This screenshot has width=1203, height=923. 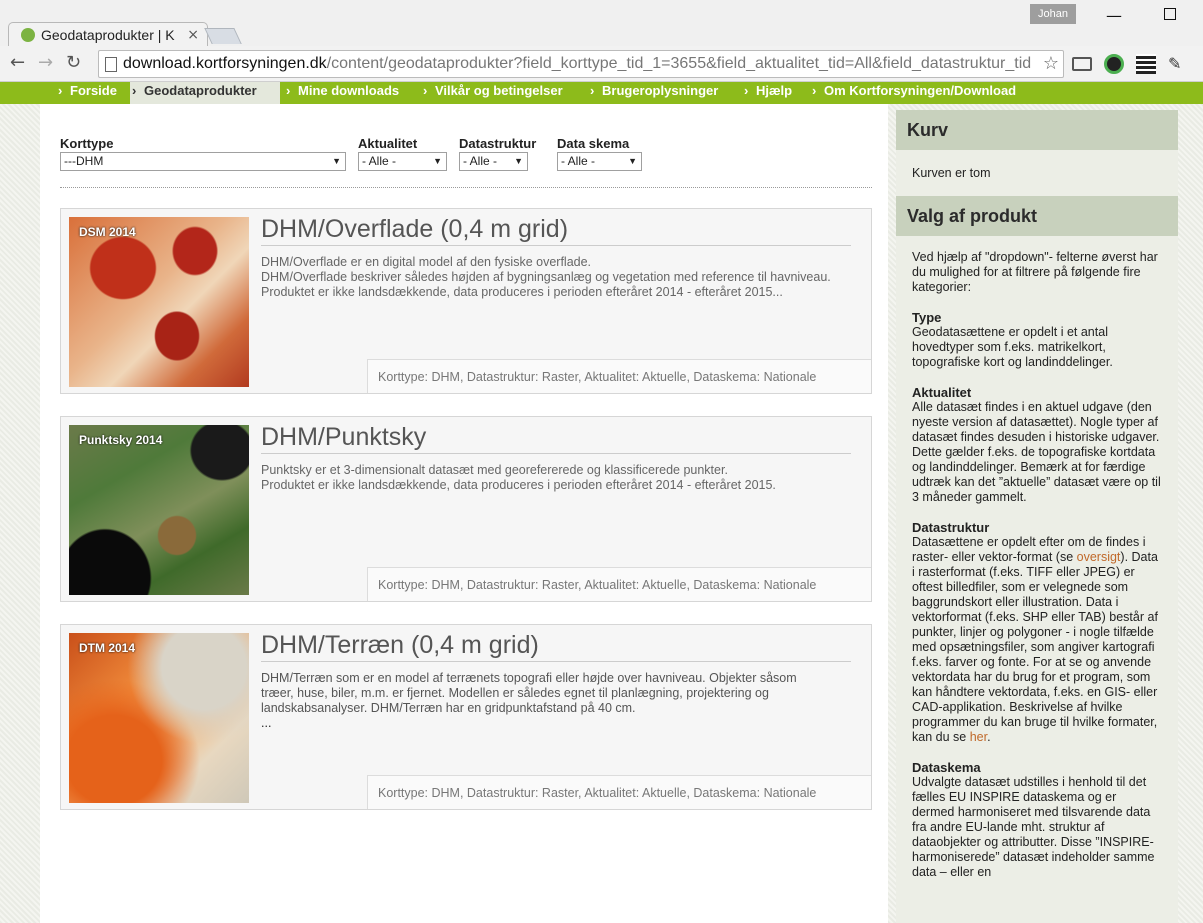 I want to click on aktualitet-label: Aktualitet, so click(x=388, y=143).